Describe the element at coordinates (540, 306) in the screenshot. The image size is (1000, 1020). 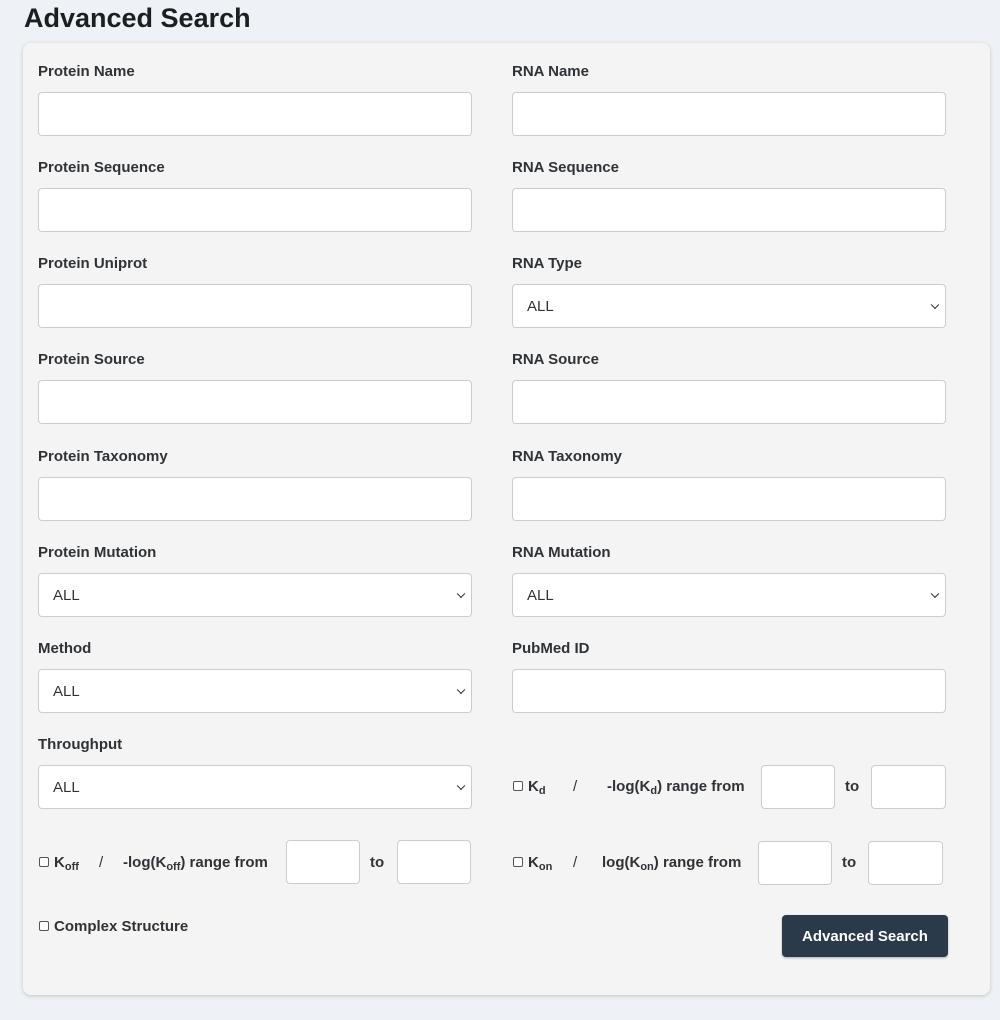
I see `rna-type-selected-value: ALL` at that location.